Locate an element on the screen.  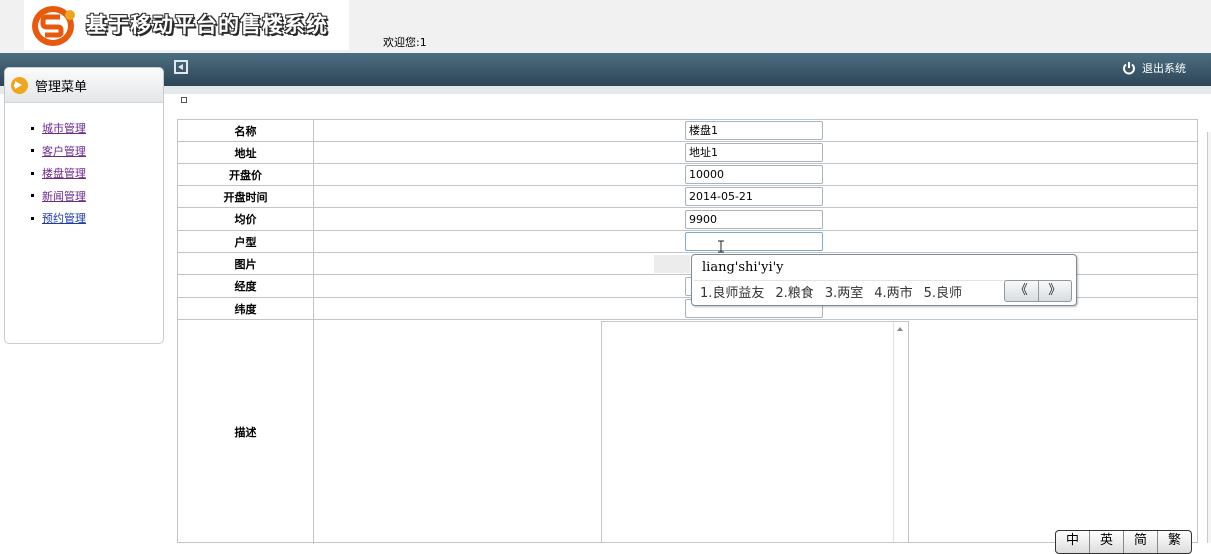
sidebar-item-news: 新闻管理 is located at coordinates (97, 196).